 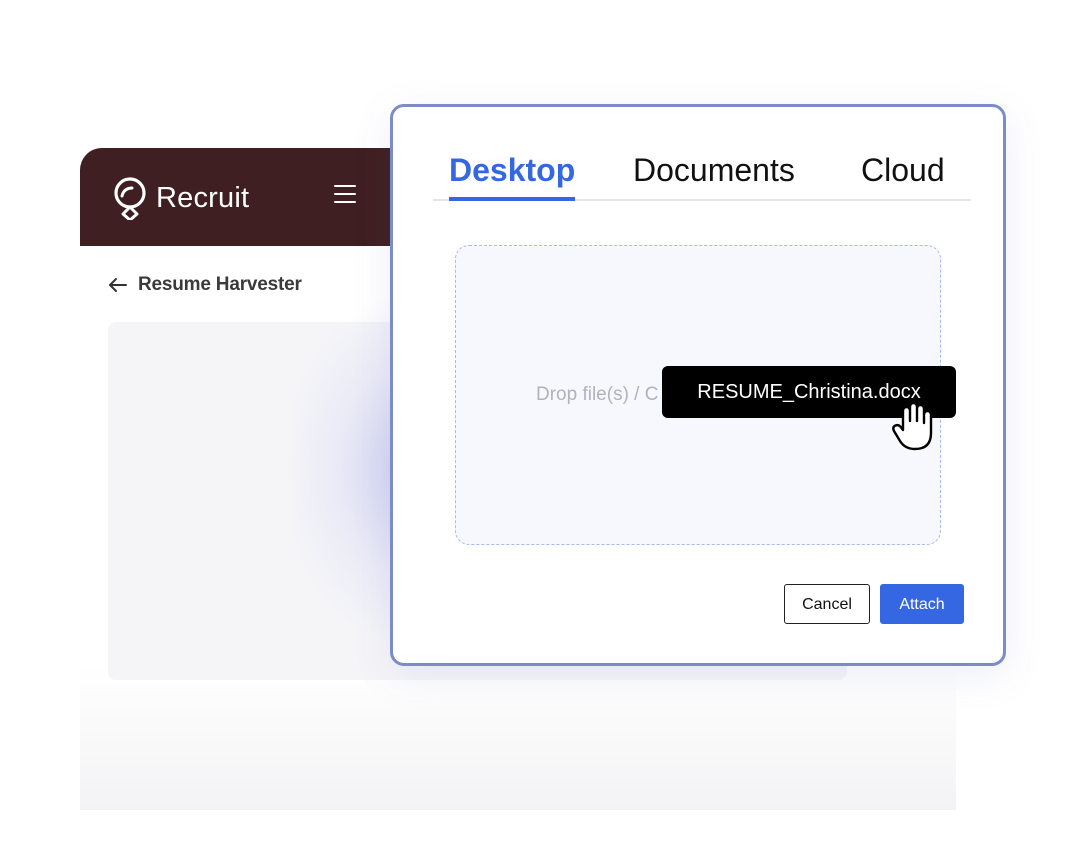 What do you see at coordinates (903, 174) in the screenshot?
I see `tab-cloud: Cloud` at bounding box center [903, 174].